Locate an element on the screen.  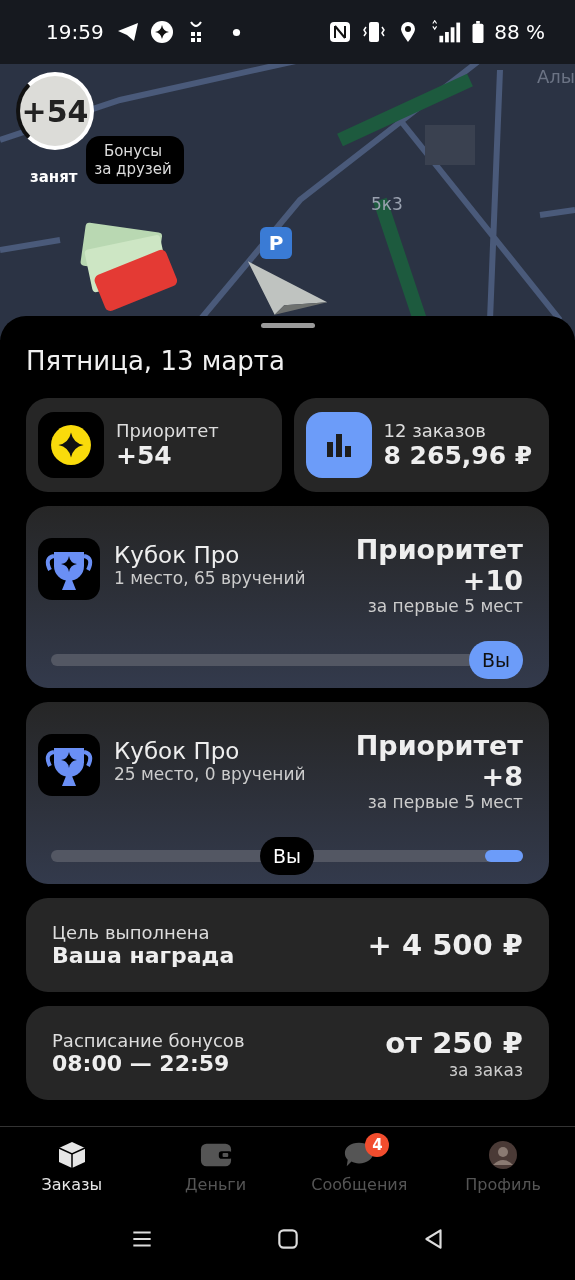
unread-count: 4 is located at coordinates (377, 1145).